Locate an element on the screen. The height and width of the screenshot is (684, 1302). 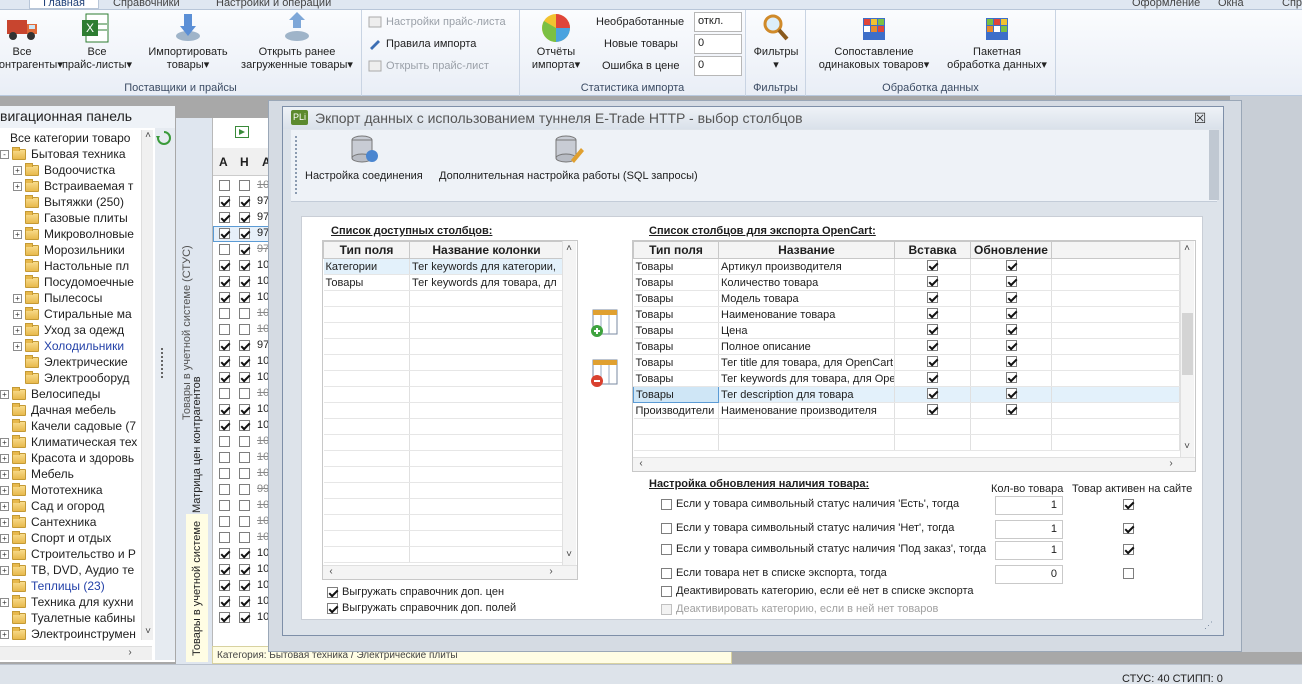
import-goods-button: Импортировать товары▾ is located at coordinates (188, 42).